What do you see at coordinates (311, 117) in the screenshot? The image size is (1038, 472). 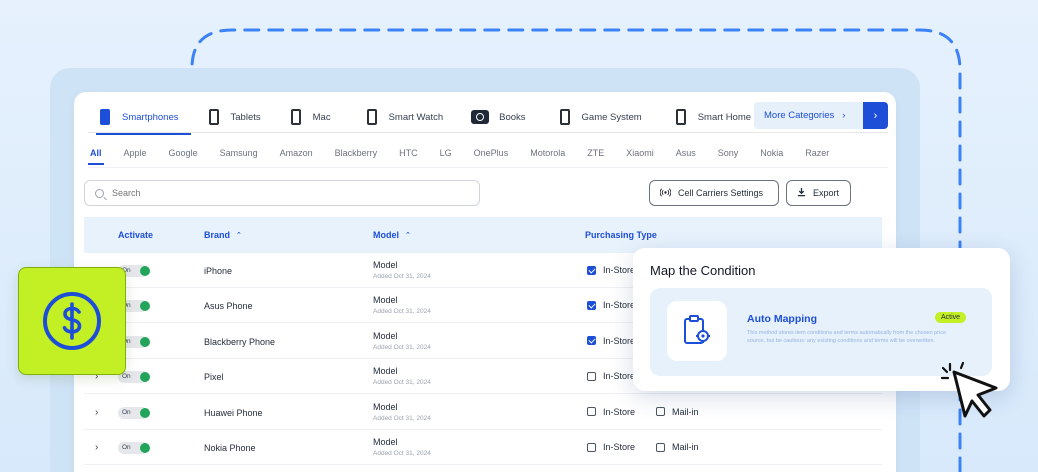 I see `tab-mac: Mac` at bounding box center [311, 117].